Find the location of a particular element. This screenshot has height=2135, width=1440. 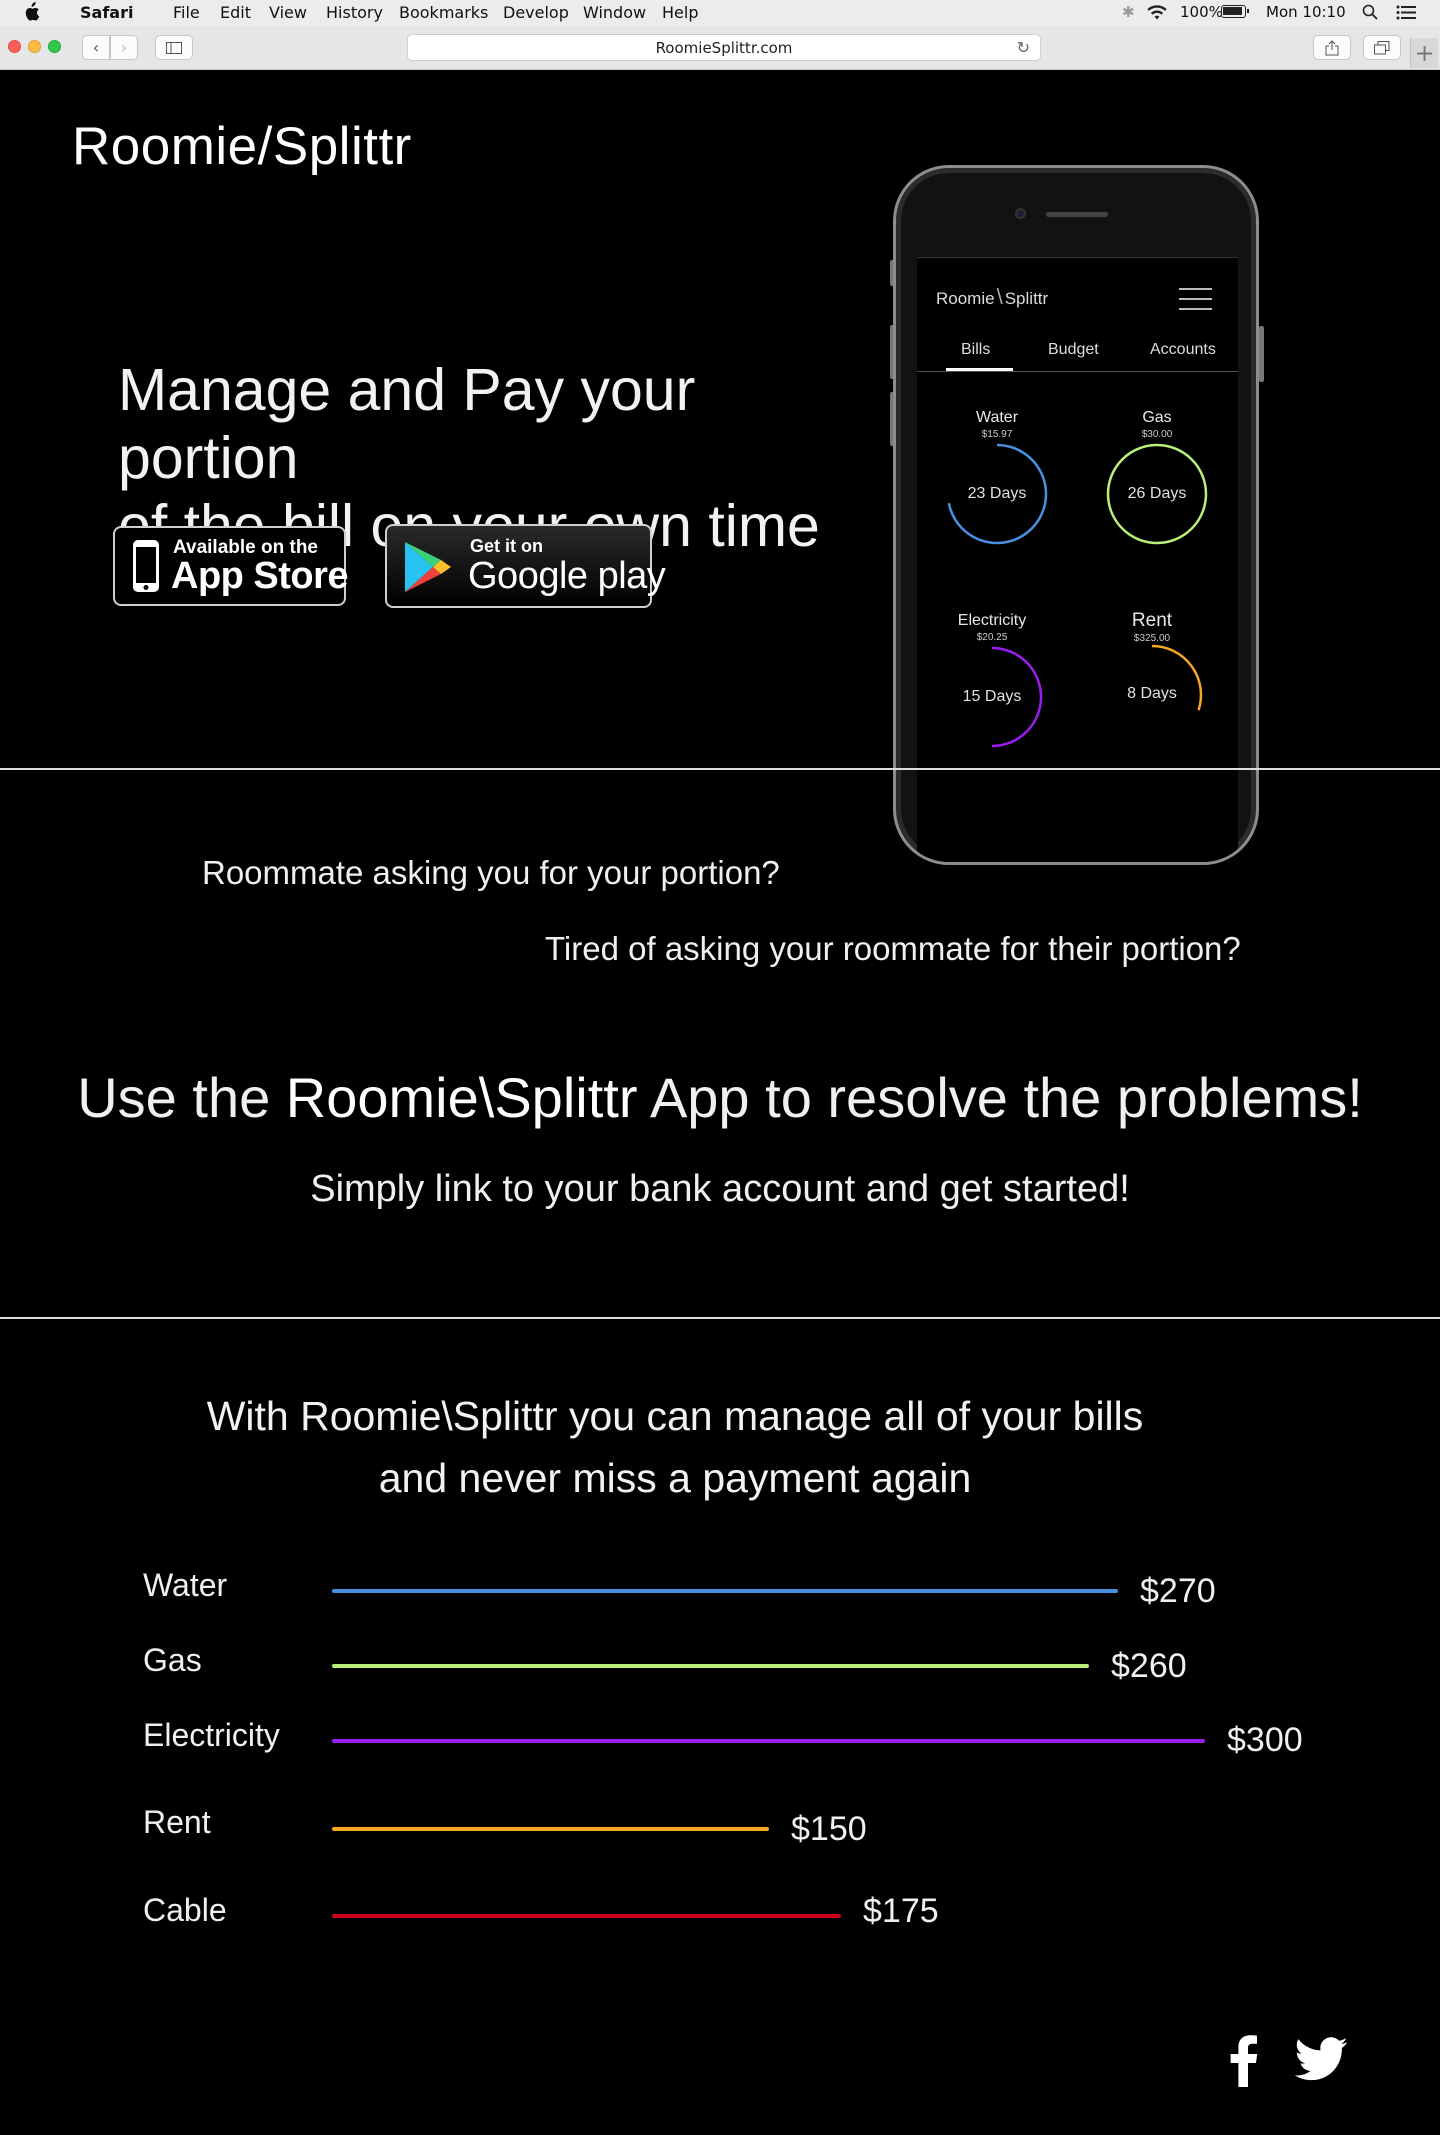

bill-amount: $30.00 is located at coordinates (1157, 434).